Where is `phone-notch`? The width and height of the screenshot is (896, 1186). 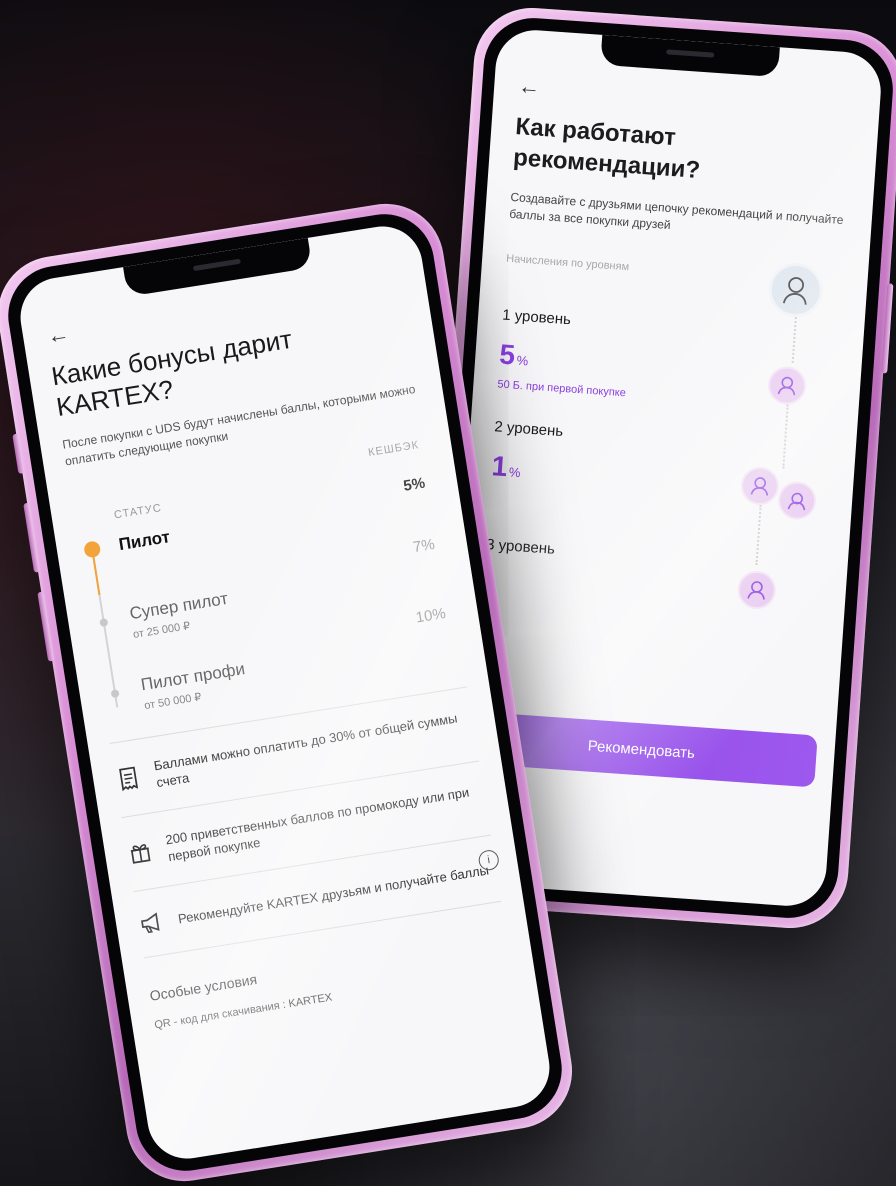 phone-notch is located at coordinates (690, 56).